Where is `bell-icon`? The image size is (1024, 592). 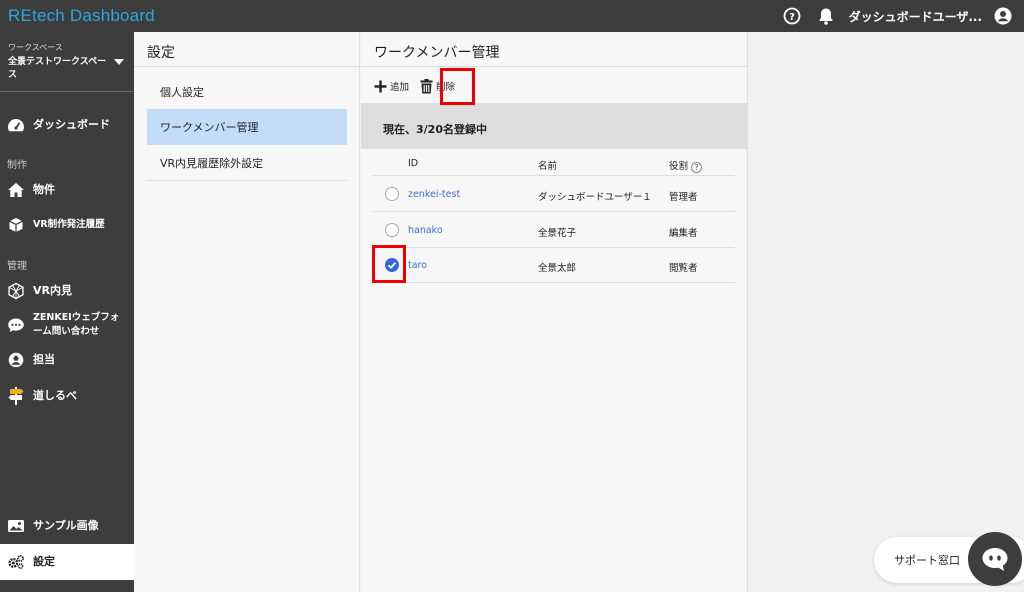 bell-icon is located at coordinates (826, 16).